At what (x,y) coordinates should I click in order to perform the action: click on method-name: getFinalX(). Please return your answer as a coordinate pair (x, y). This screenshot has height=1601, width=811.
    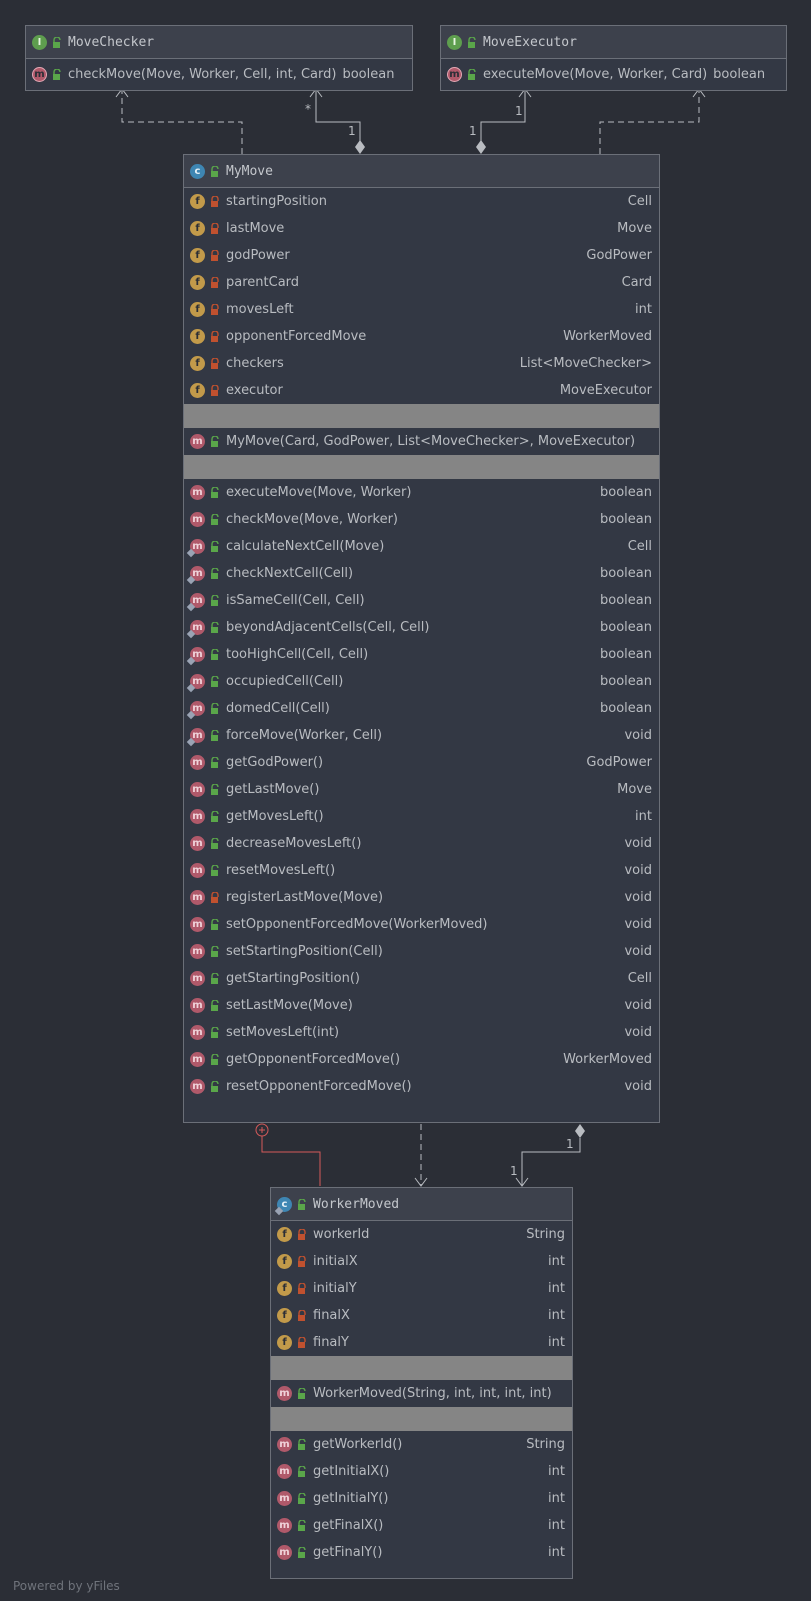
    Looking at the image, I should click on (348, 1525).